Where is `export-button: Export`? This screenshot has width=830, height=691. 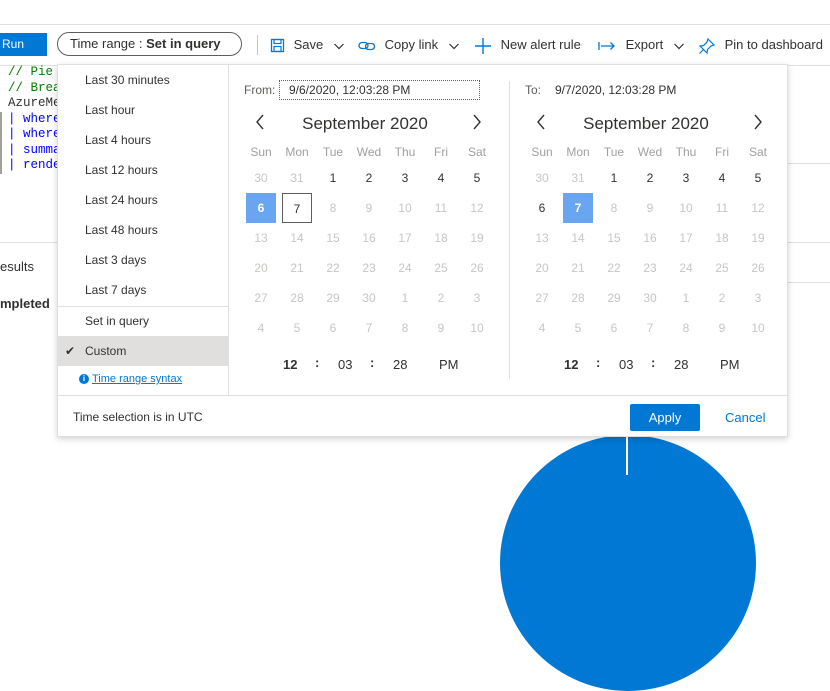
export-button: Export is located at coordinates (641, 45).